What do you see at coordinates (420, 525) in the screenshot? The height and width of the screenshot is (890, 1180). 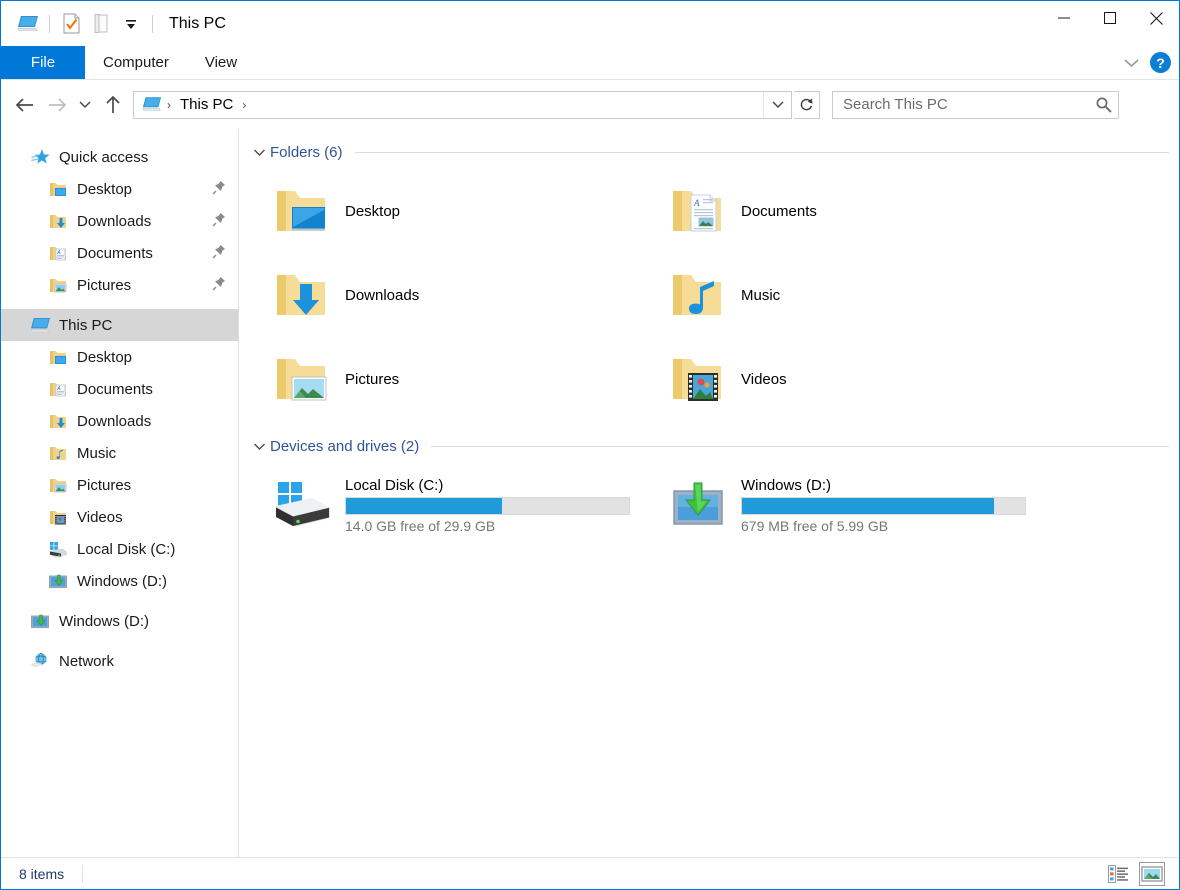 I see `drive-free-space: 14.0 GB free of 29.9 GB` at bounding box center [420, 525].